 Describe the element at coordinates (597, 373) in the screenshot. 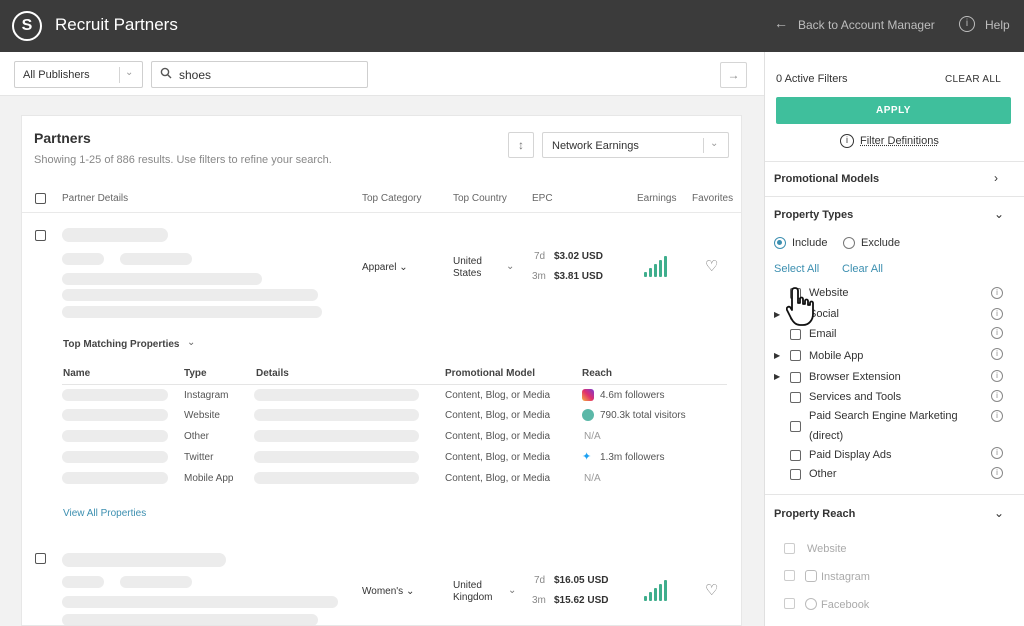

I see `subcol-reach: Reach` at that location.